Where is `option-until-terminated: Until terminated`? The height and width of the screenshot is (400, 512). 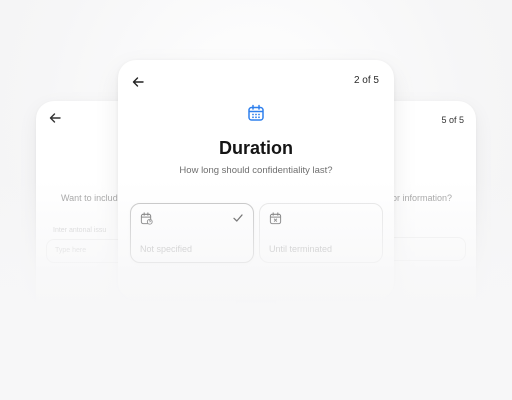 option-until-terminated: Until terminated is located at coordinates (321, 233).